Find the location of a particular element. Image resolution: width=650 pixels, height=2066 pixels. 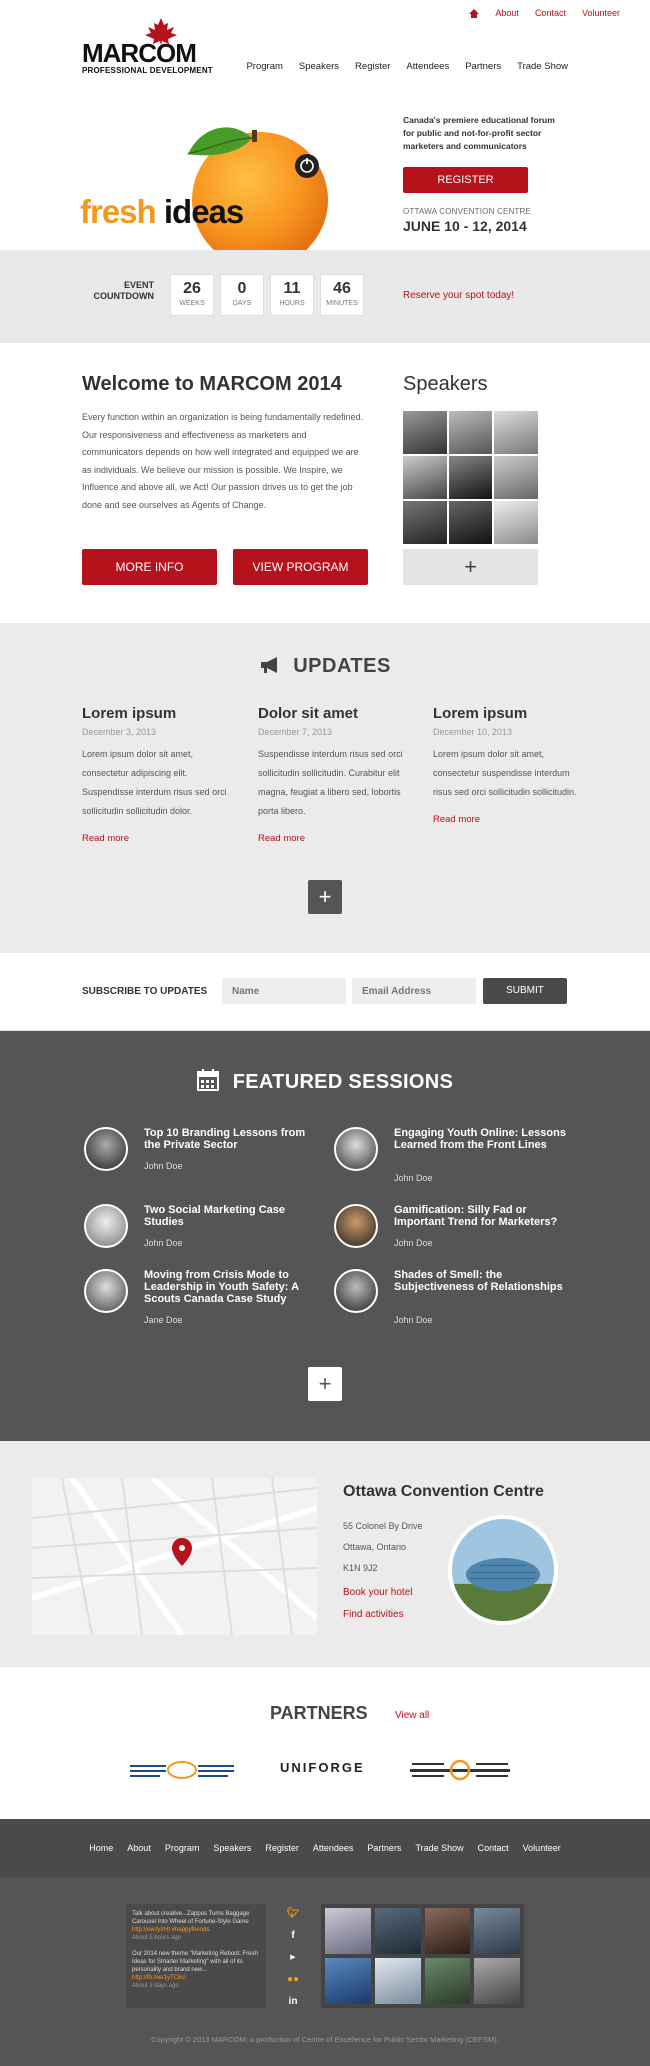

more-updates-button: + is located at coordinates (325, 897).